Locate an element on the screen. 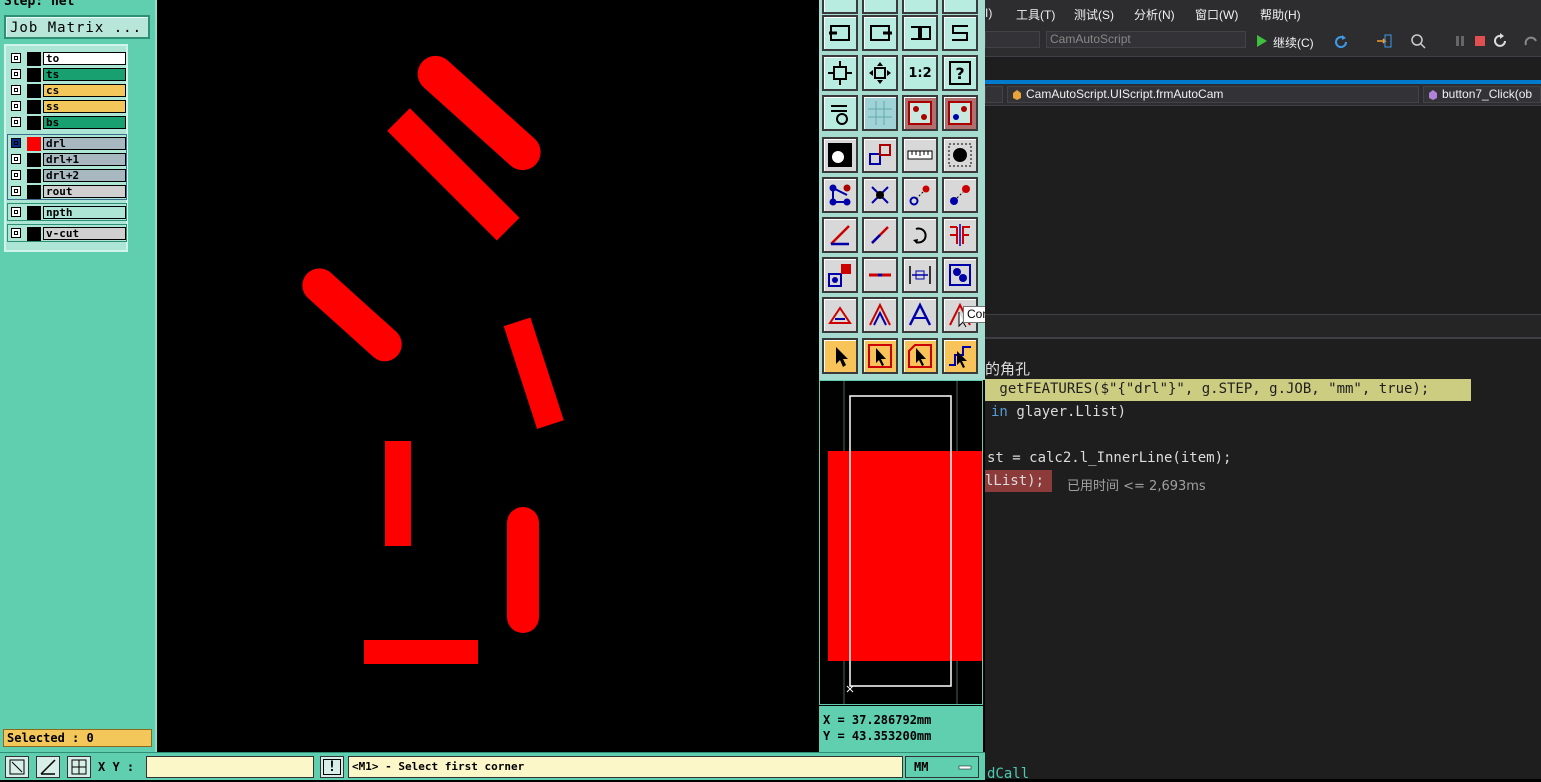 The width and height of the screenshot is (1541, 782). shape-tool-button is located at coordinates (880, 155).